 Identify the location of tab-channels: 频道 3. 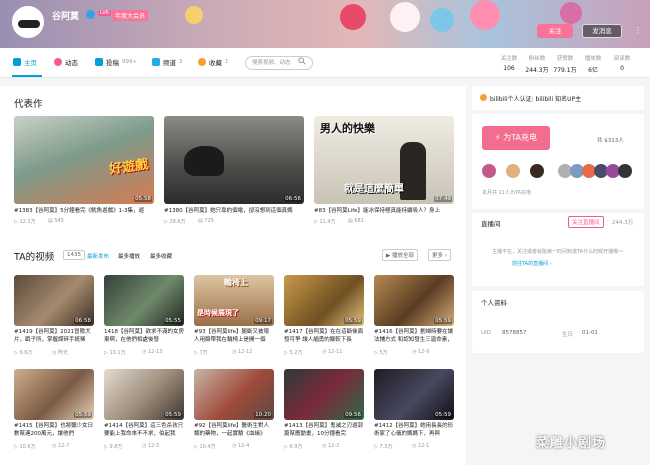
(167, 62).